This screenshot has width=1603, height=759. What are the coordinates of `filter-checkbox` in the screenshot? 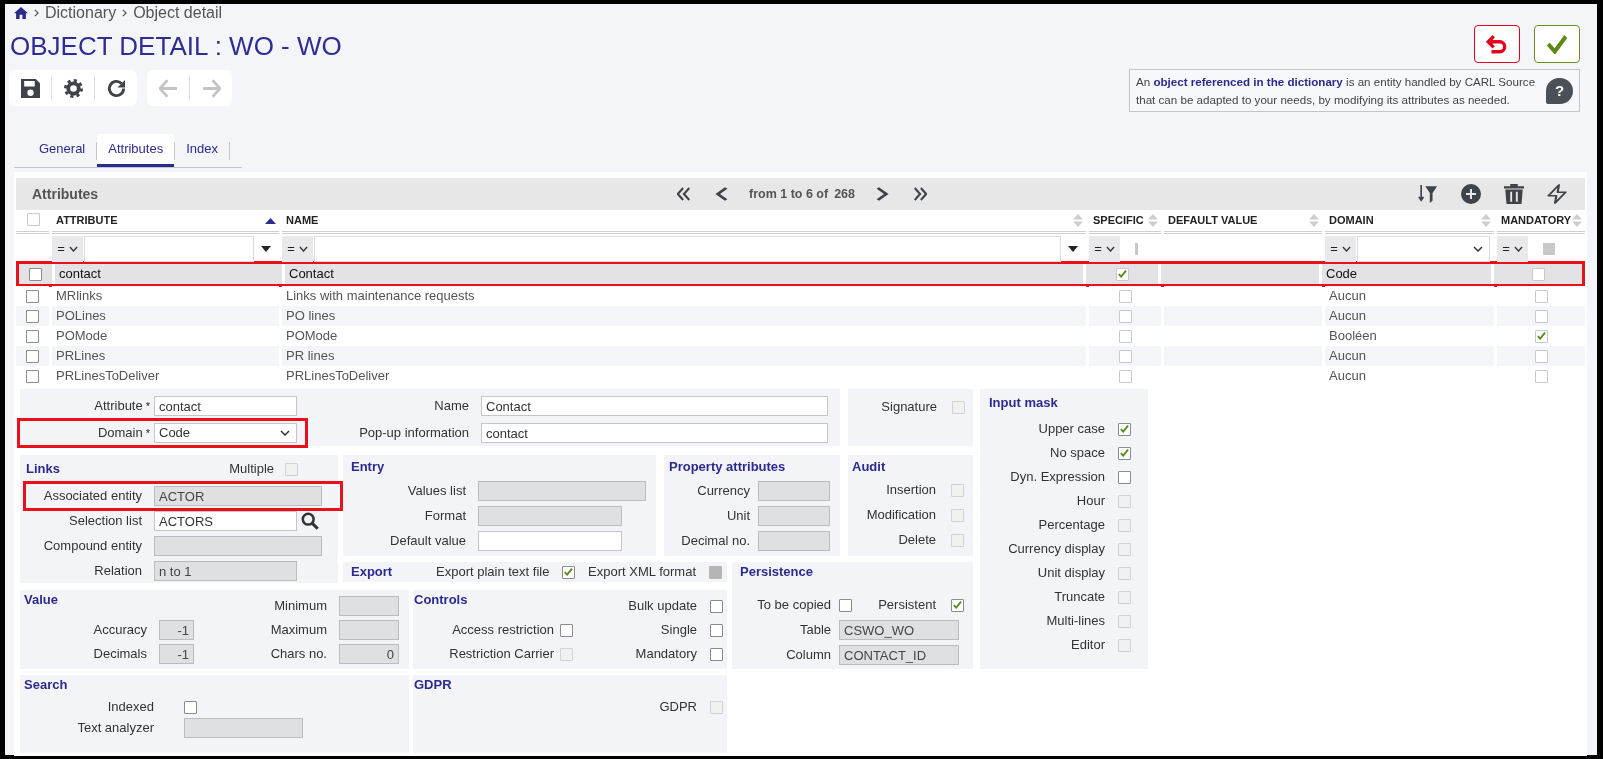 It's located at (1549, 249).